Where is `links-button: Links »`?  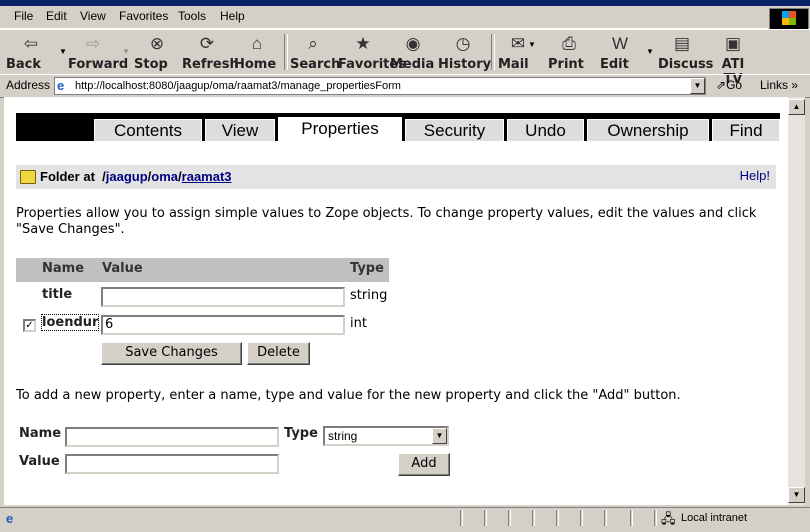 links-button: Links » is located at coordinates (779, 85).